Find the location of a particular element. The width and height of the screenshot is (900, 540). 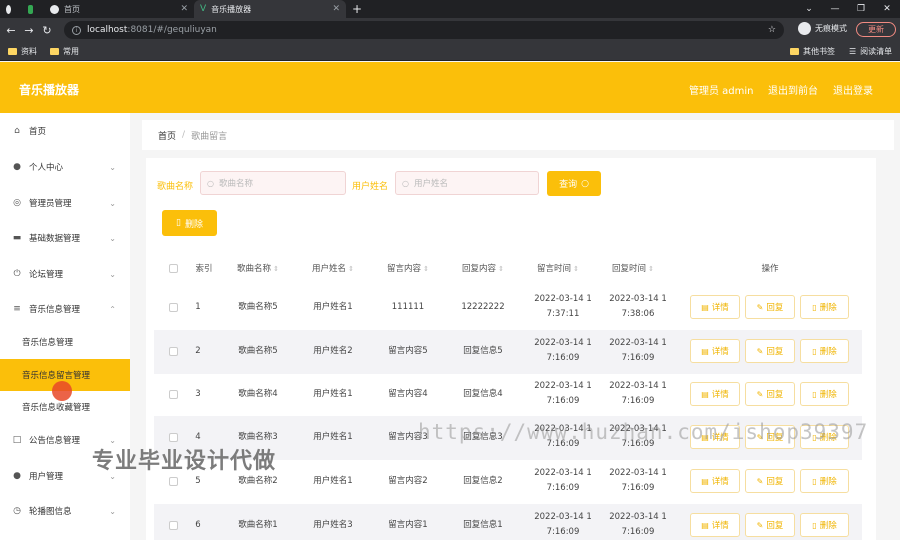

user-name-input: ○ 用户姓名 is located at coordinates (467, 183).